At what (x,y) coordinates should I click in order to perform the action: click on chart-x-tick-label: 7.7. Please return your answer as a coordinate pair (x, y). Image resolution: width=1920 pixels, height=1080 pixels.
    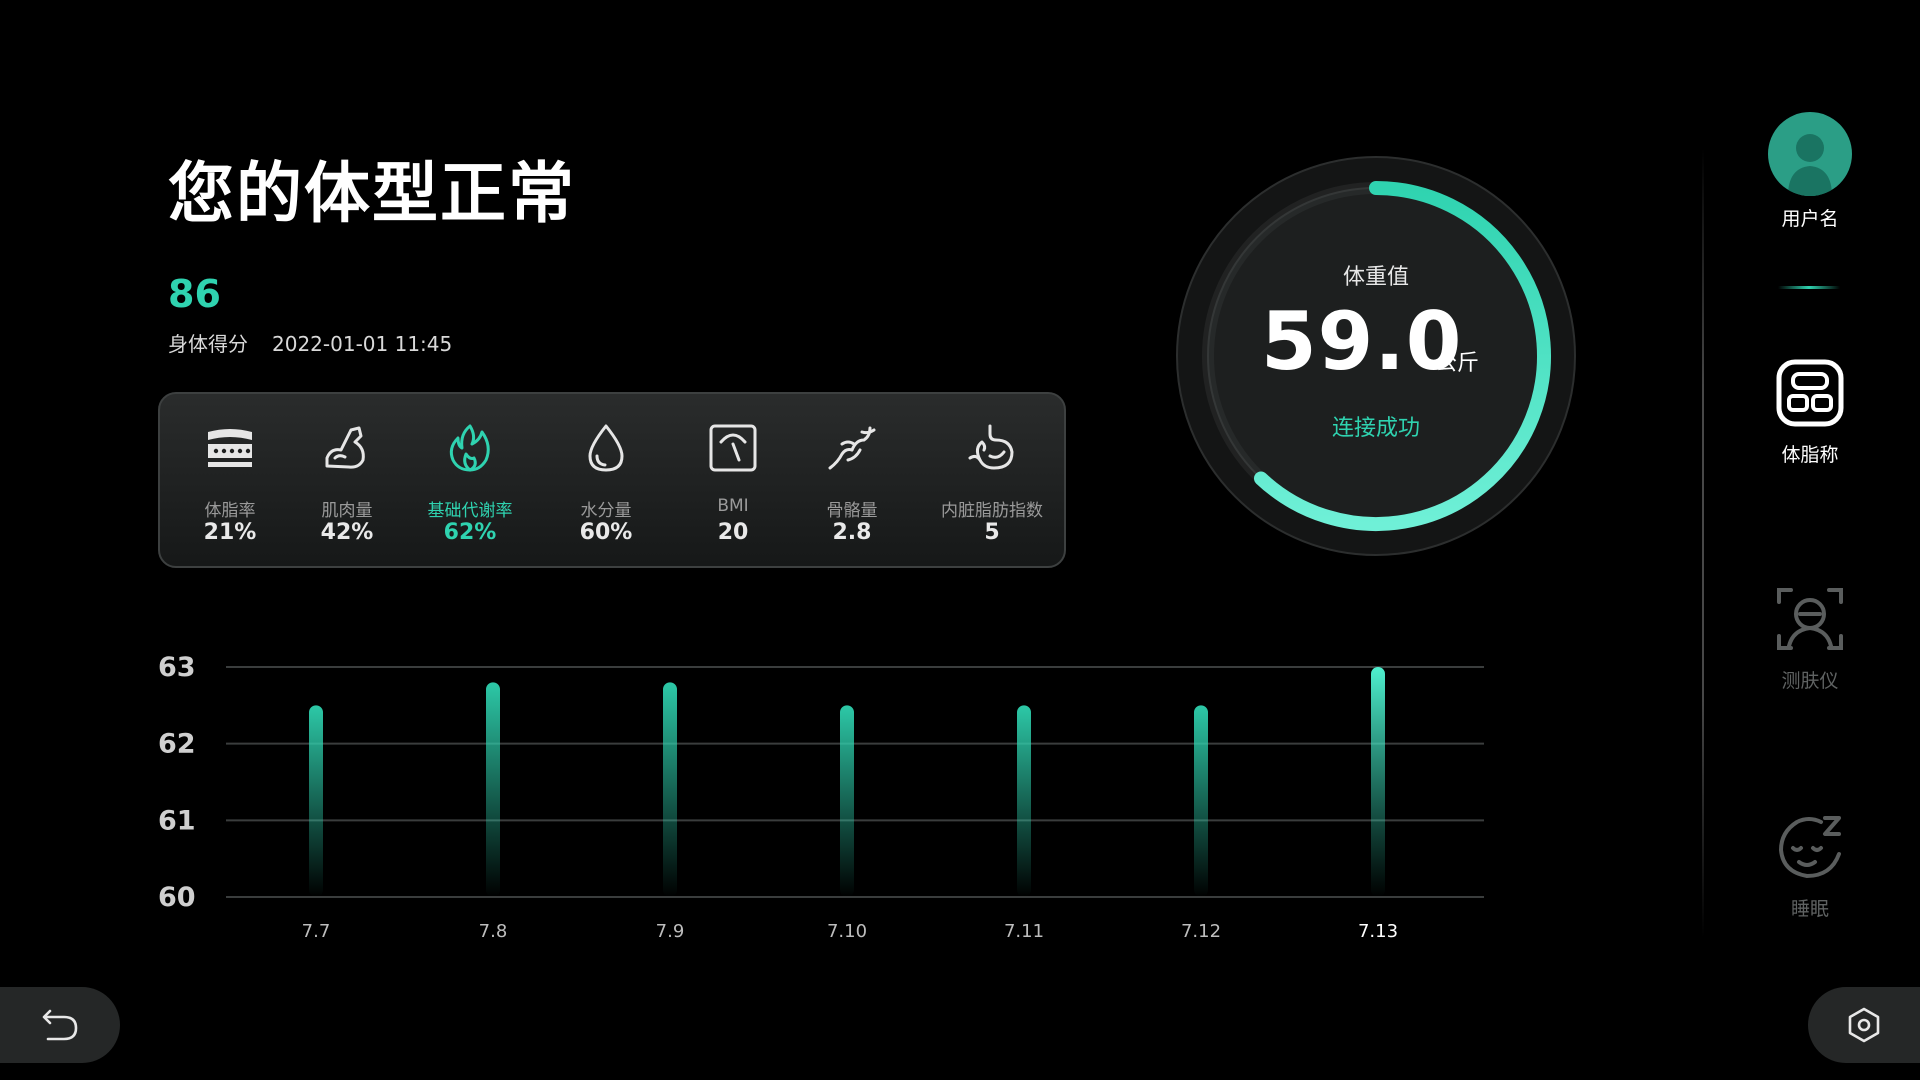
    Looking at the image, I should click on (316, 931).